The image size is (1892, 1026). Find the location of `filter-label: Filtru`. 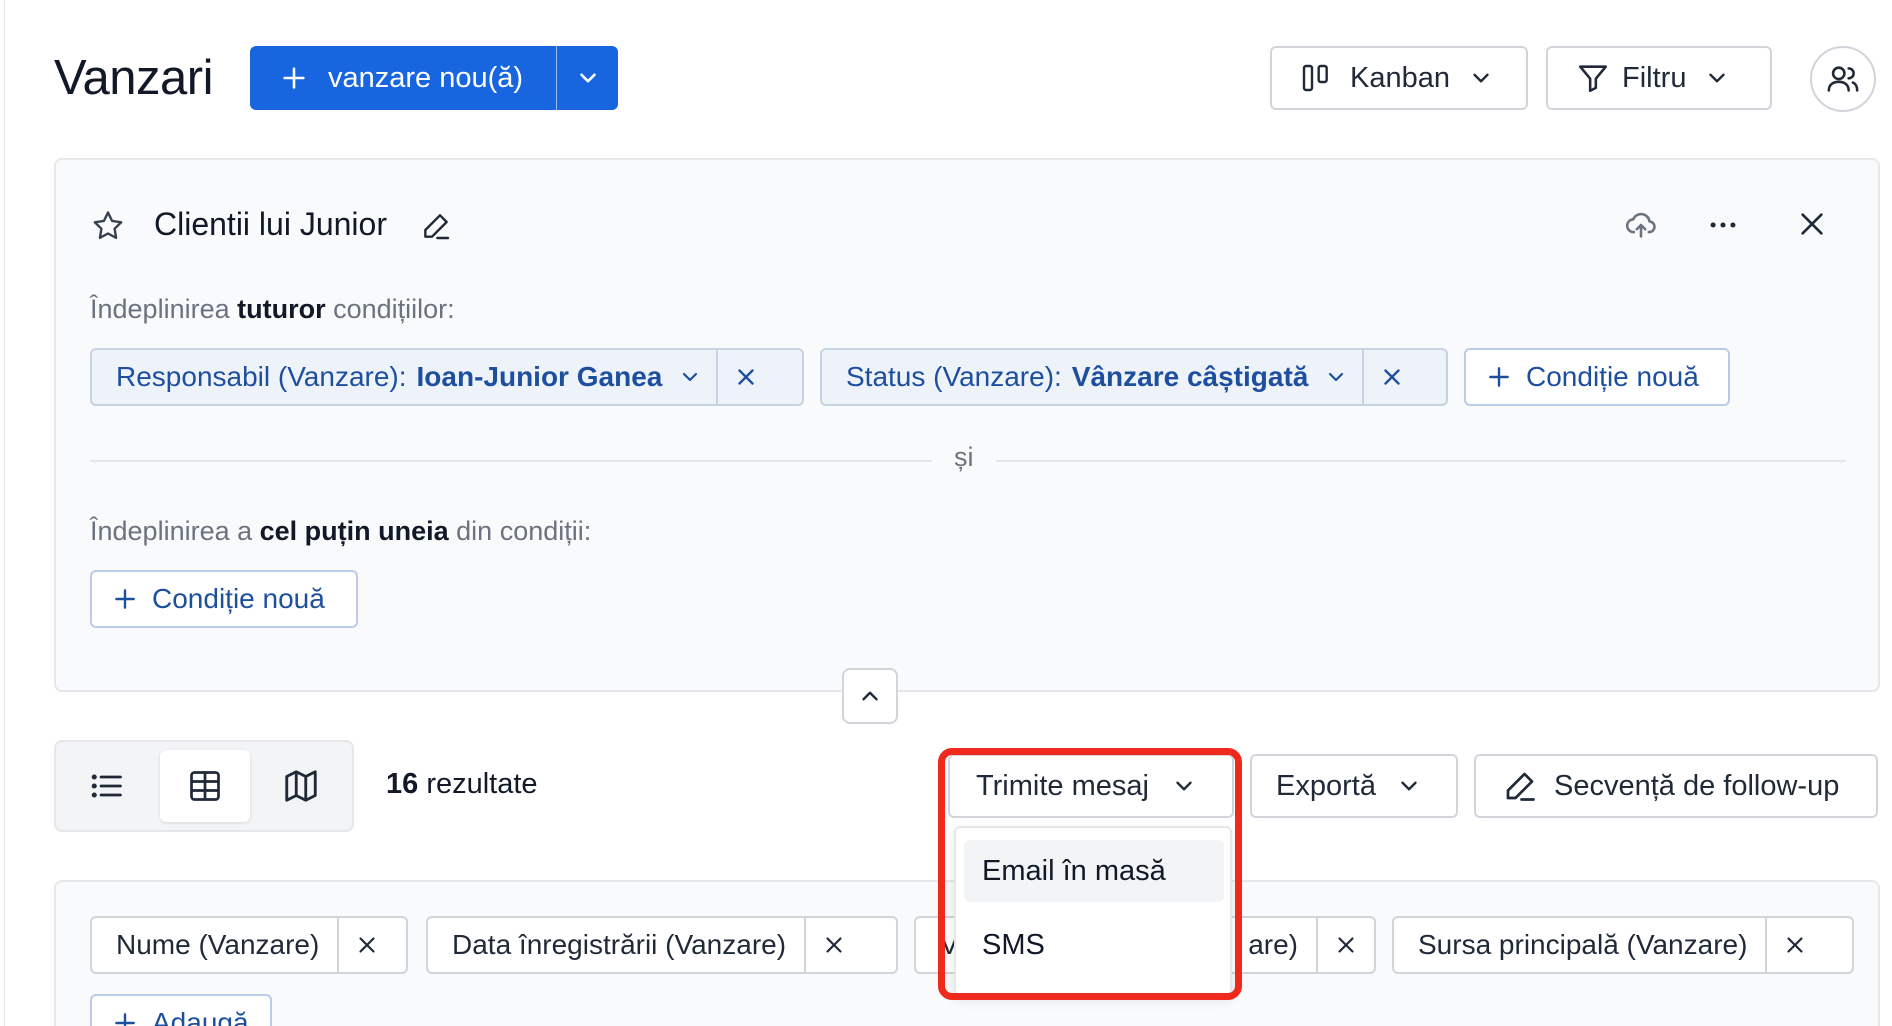

filter-label: Filtru is located at coordinates (1654, 77).